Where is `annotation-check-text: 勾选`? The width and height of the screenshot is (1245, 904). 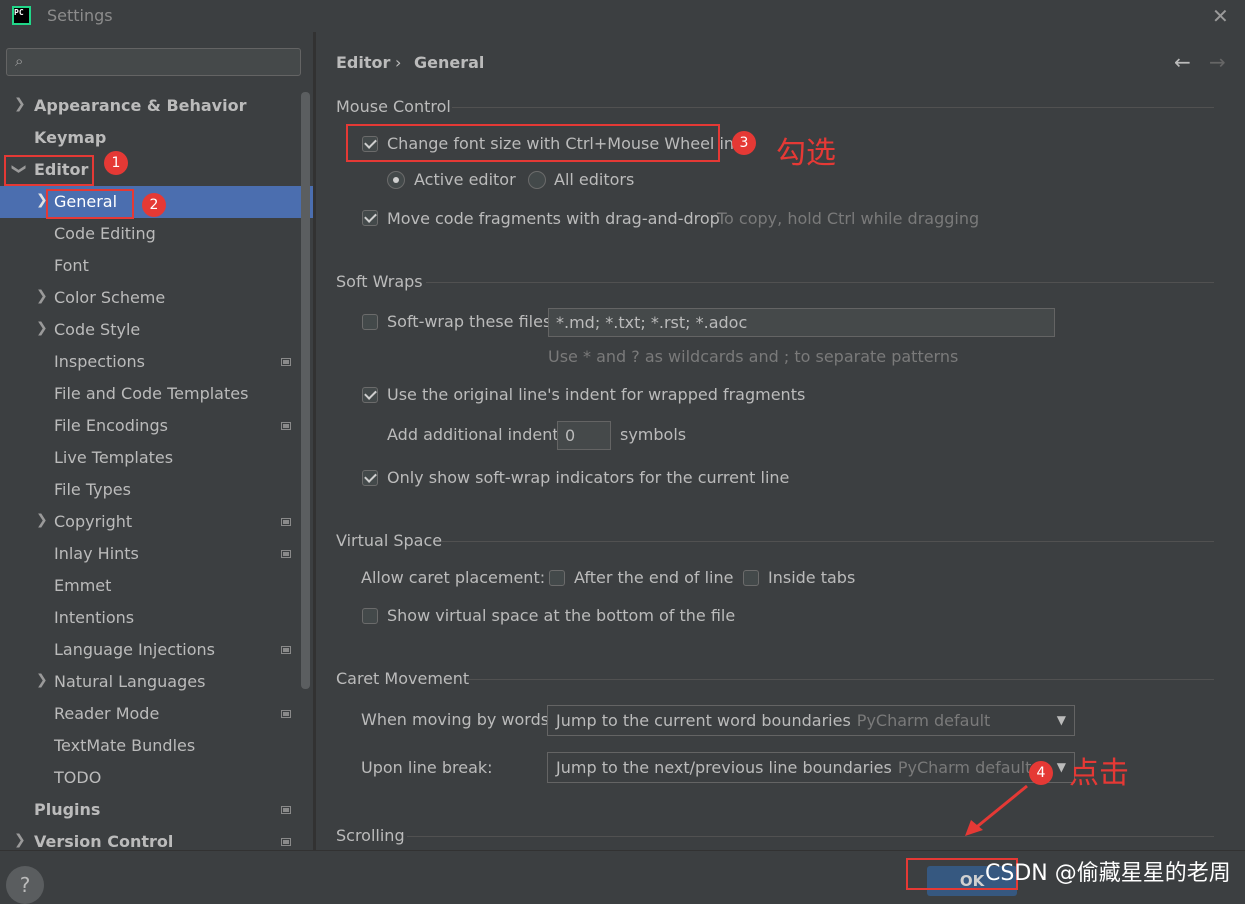
annotation-check-text: 勾选 is located at coordinates (806, 153).